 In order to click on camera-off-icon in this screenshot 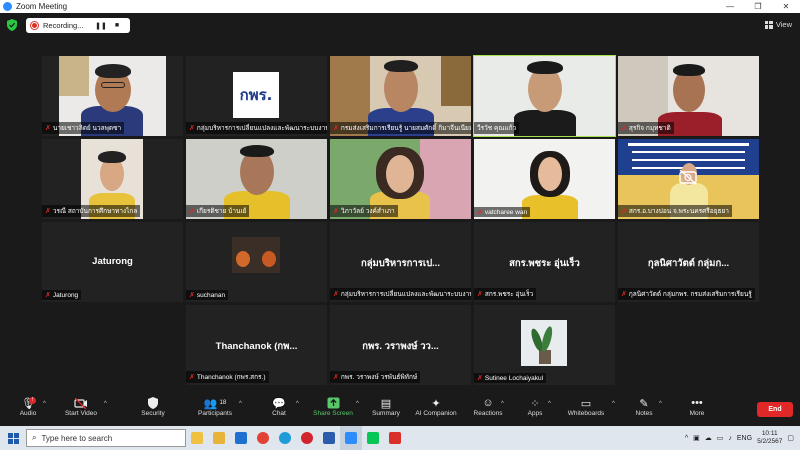, I will do `click(688, 177)`.